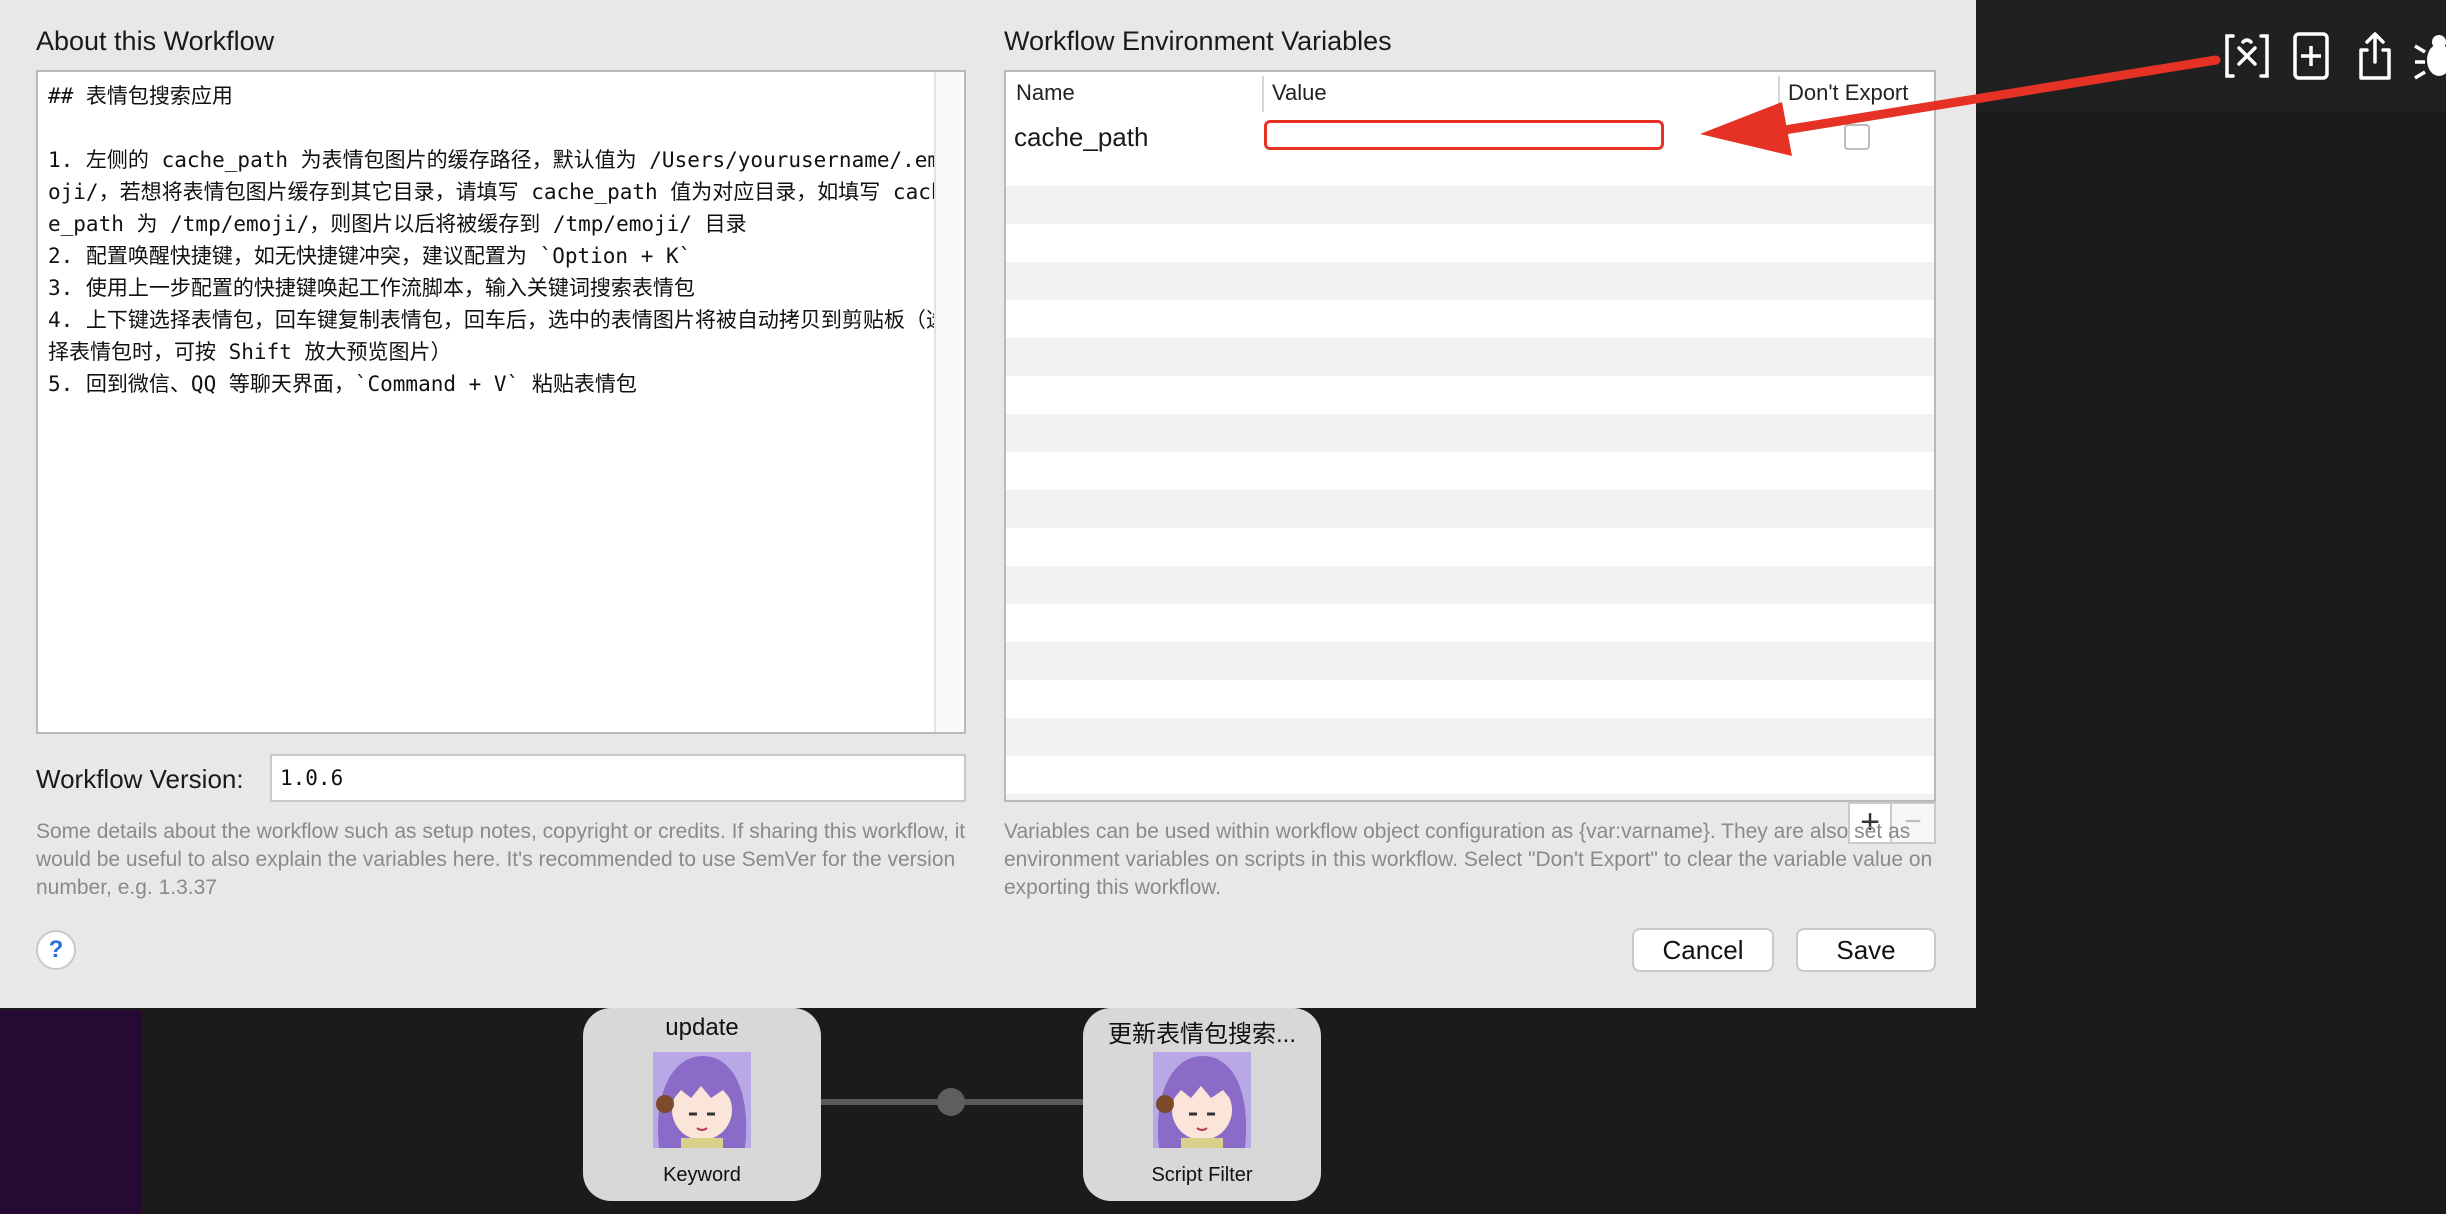 The width and height of the screenshot is (2446, 1214). What do you see at coordinates (702, 1175) in the screenshot?
I see `node-type-label: Keyword` at bounding box center [702, 1175].